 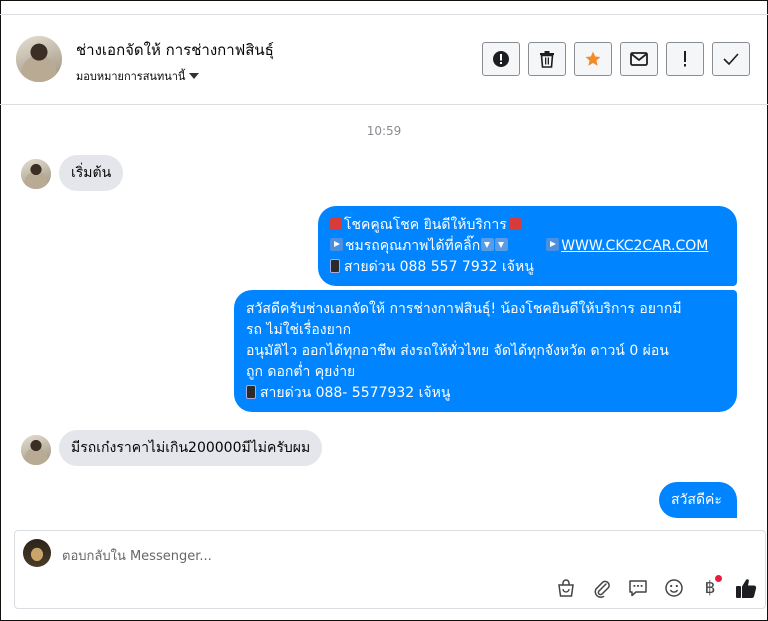 What do you see at coordinates (566, 588) in the screenshot?
I see `bag-icon` at bounding box center [566, 588].